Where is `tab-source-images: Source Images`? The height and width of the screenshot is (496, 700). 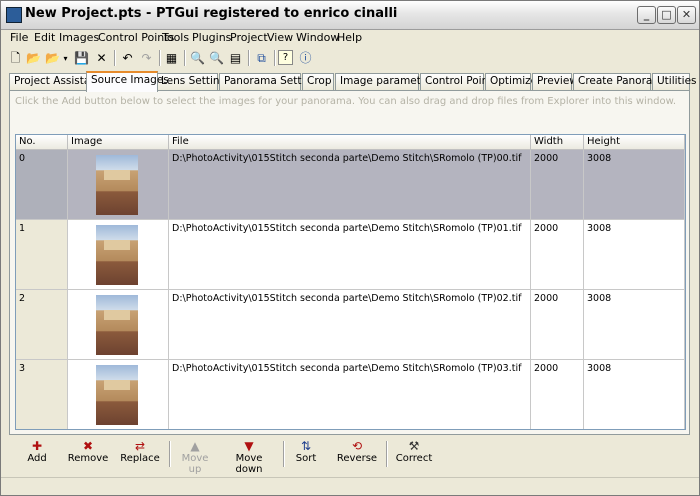
tab-source-images: Source Images is located at coordinates (127, 81).